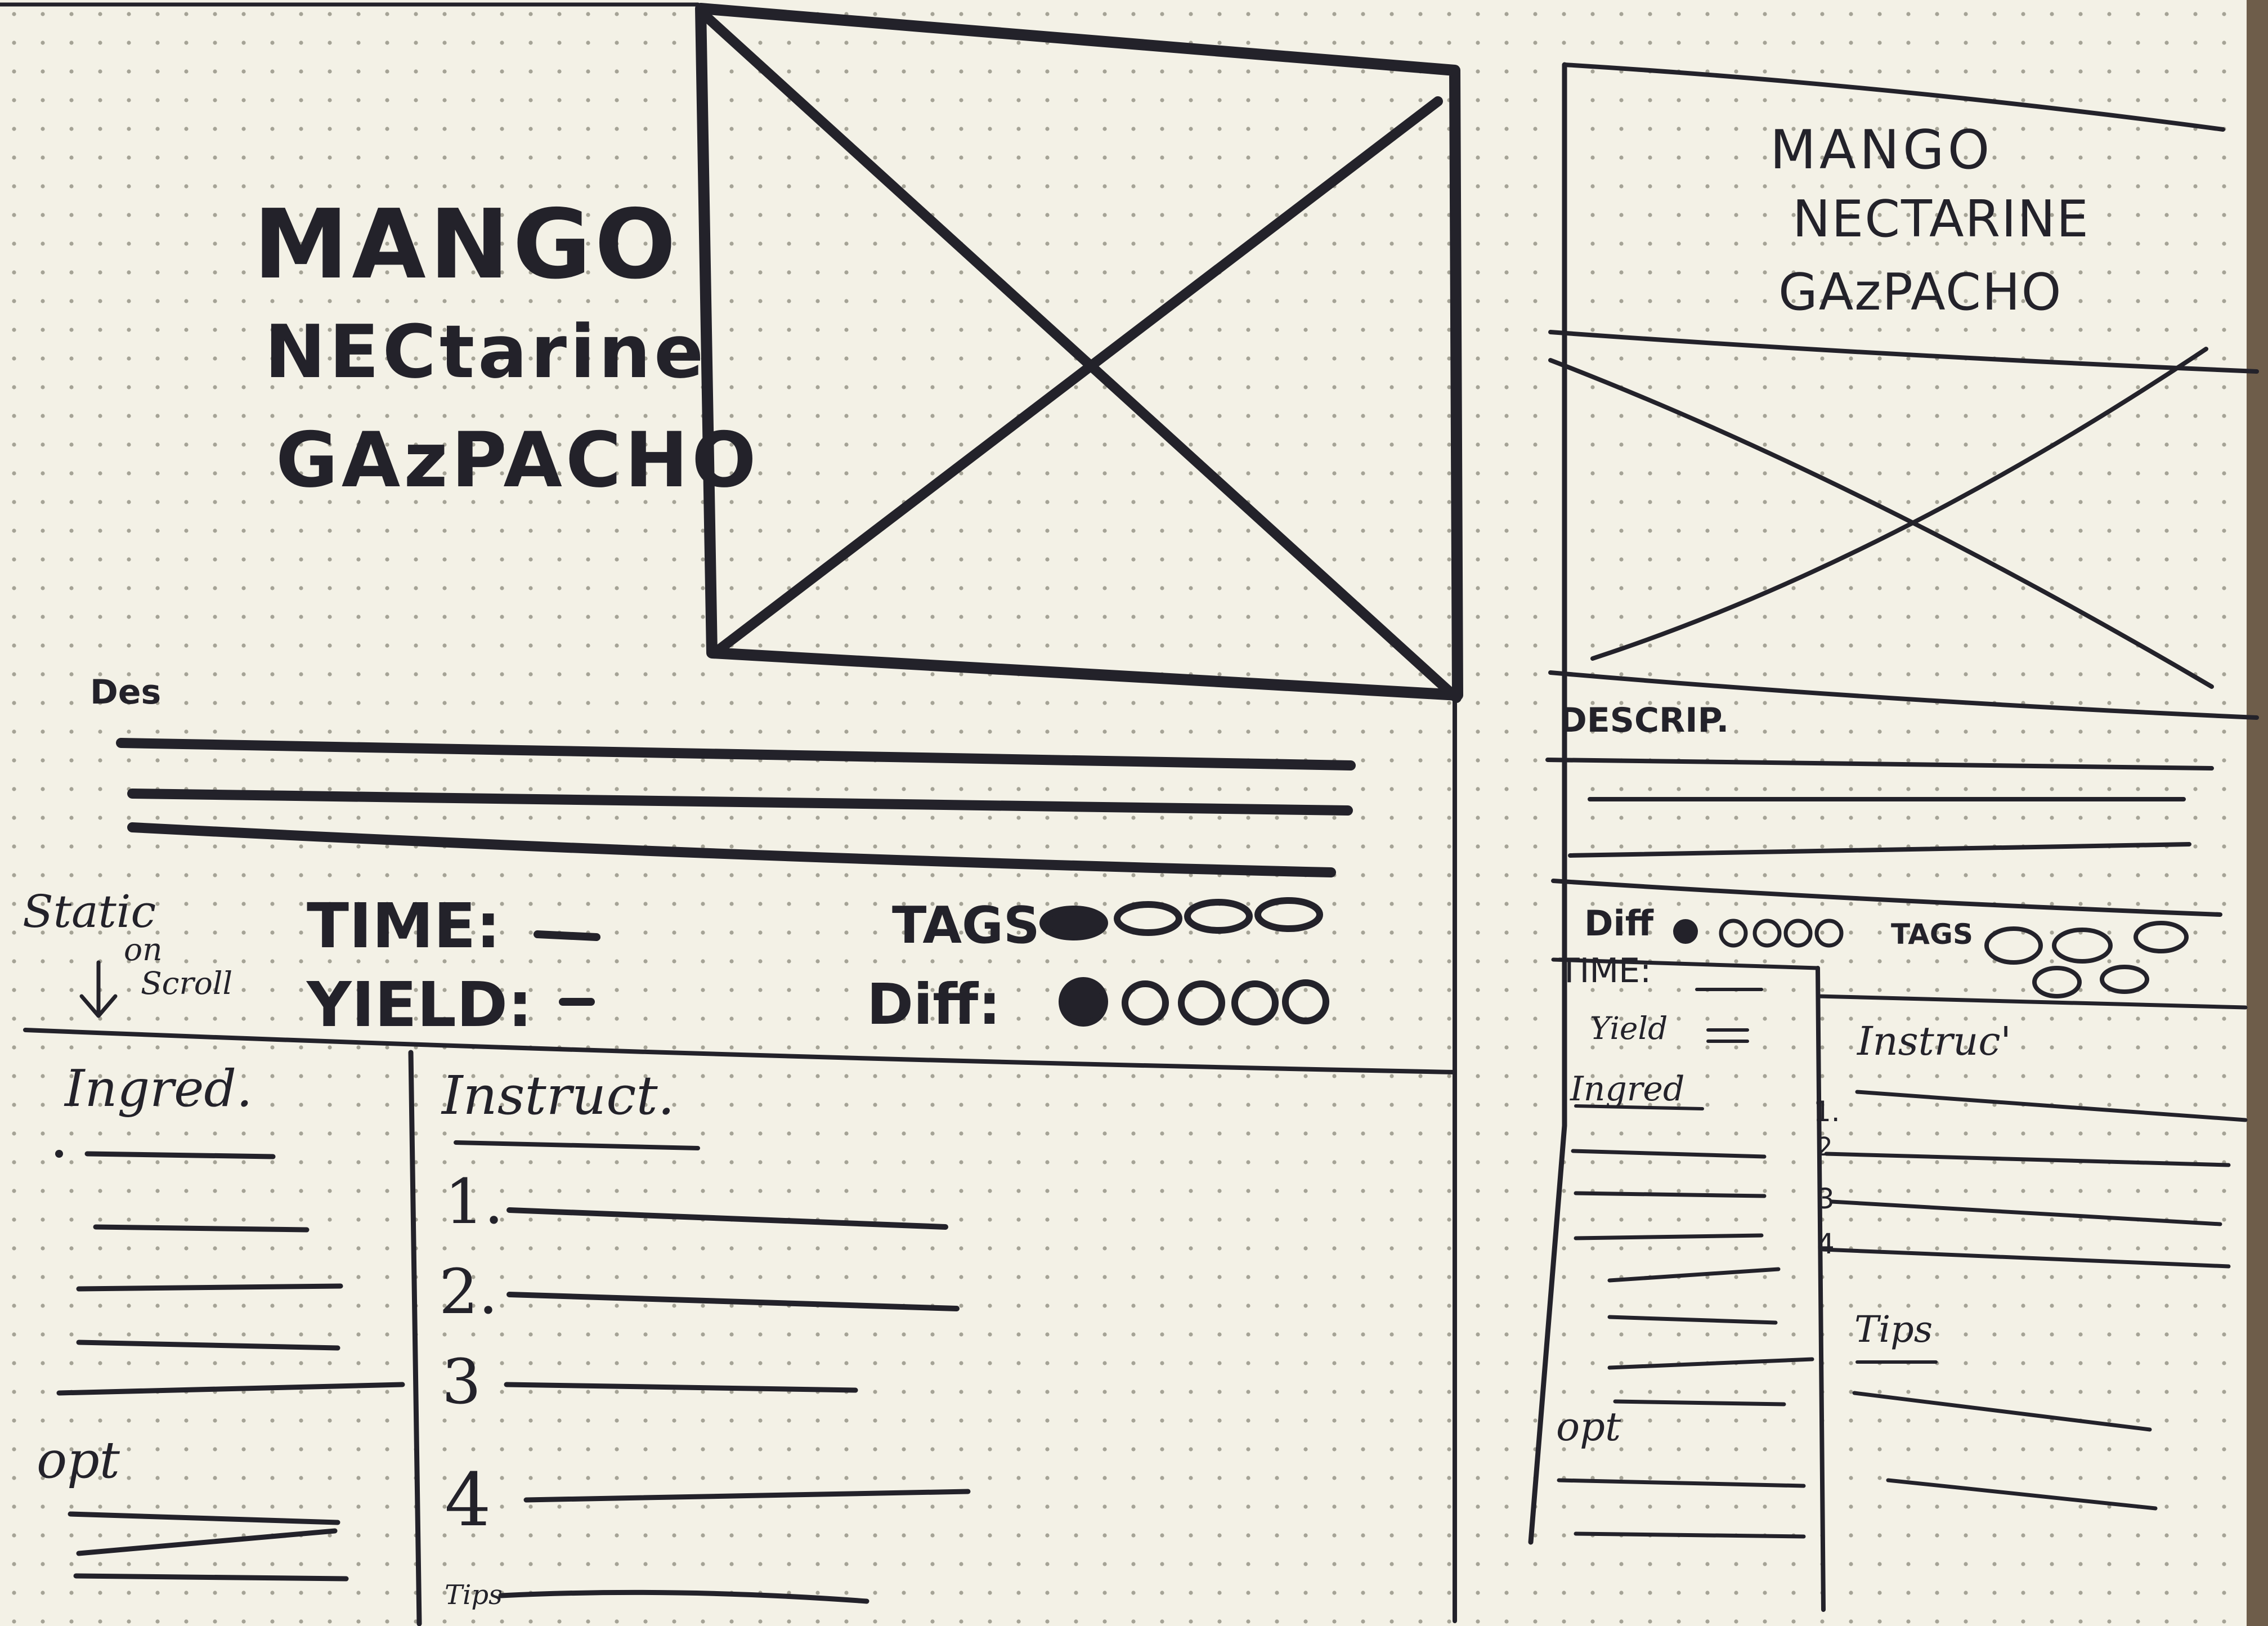 This screenshot has width=2268, height=1626. Describe the element at coordinates (187, 983) in the screenshot. I see `static-note-line-3: Scroll` at that location.